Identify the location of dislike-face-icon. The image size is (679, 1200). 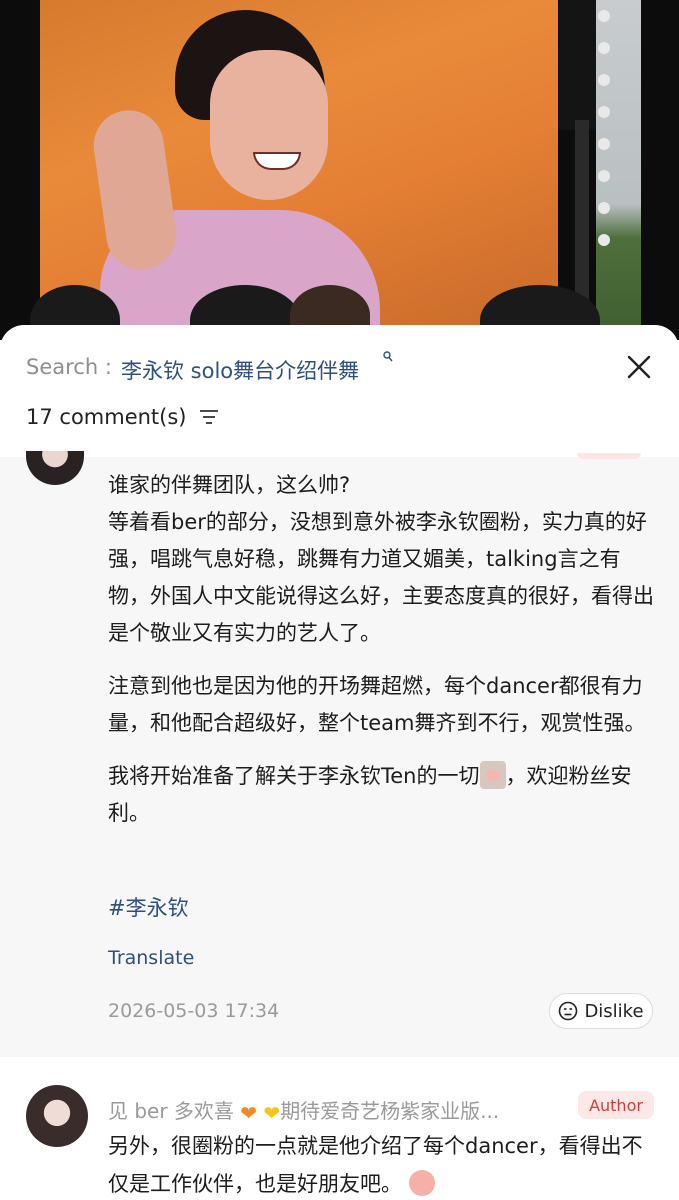
(568, 1011).